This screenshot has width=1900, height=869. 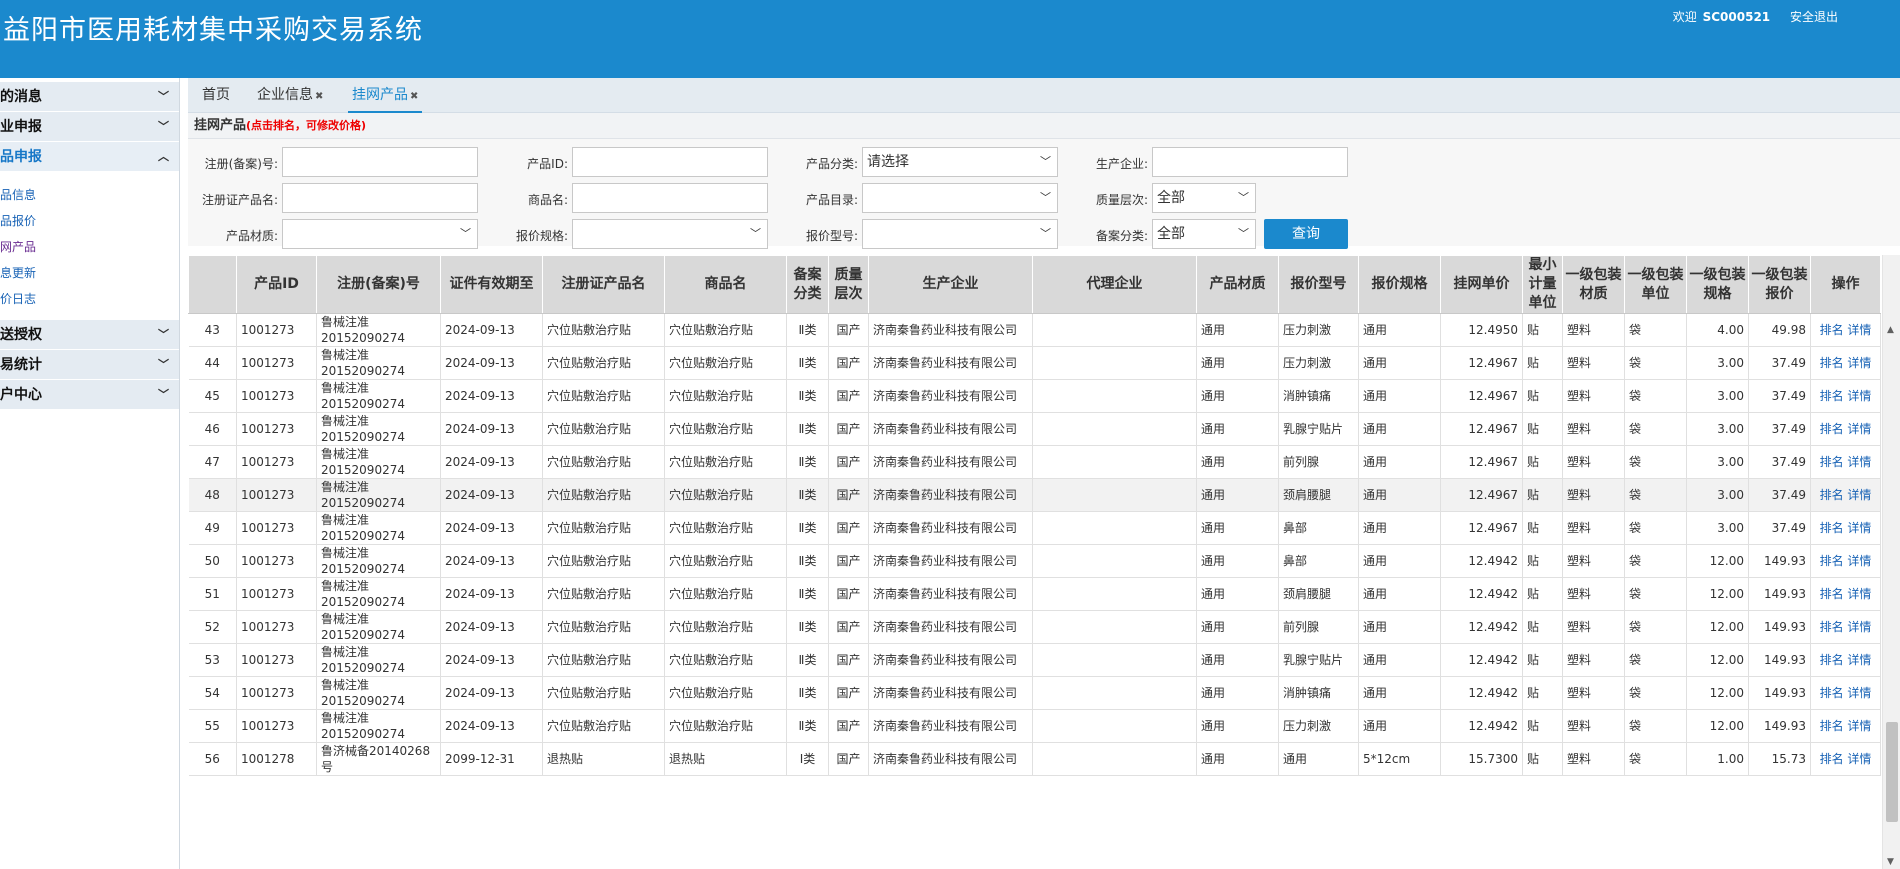 I want to click on col-header-valid-until: 证件有效期至, so click(x=491, y=284).